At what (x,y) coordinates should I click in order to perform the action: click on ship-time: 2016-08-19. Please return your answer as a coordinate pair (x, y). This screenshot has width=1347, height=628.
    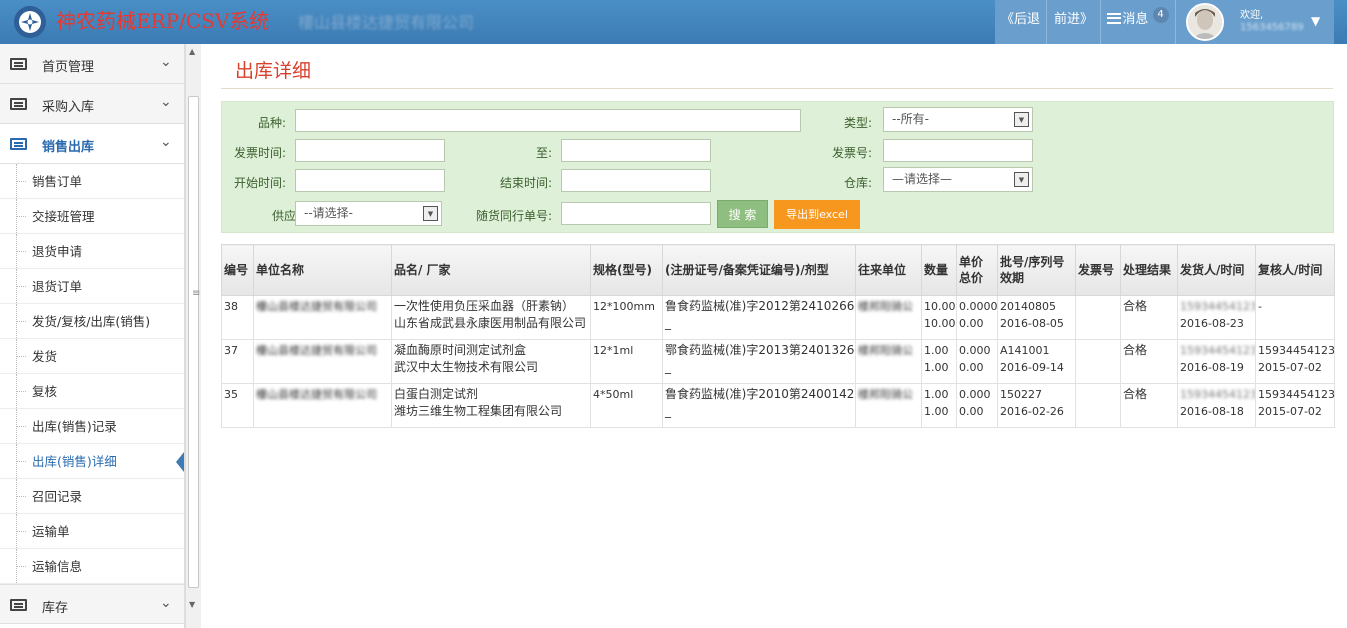
    Looking at the image, I should click on (1212, 367).